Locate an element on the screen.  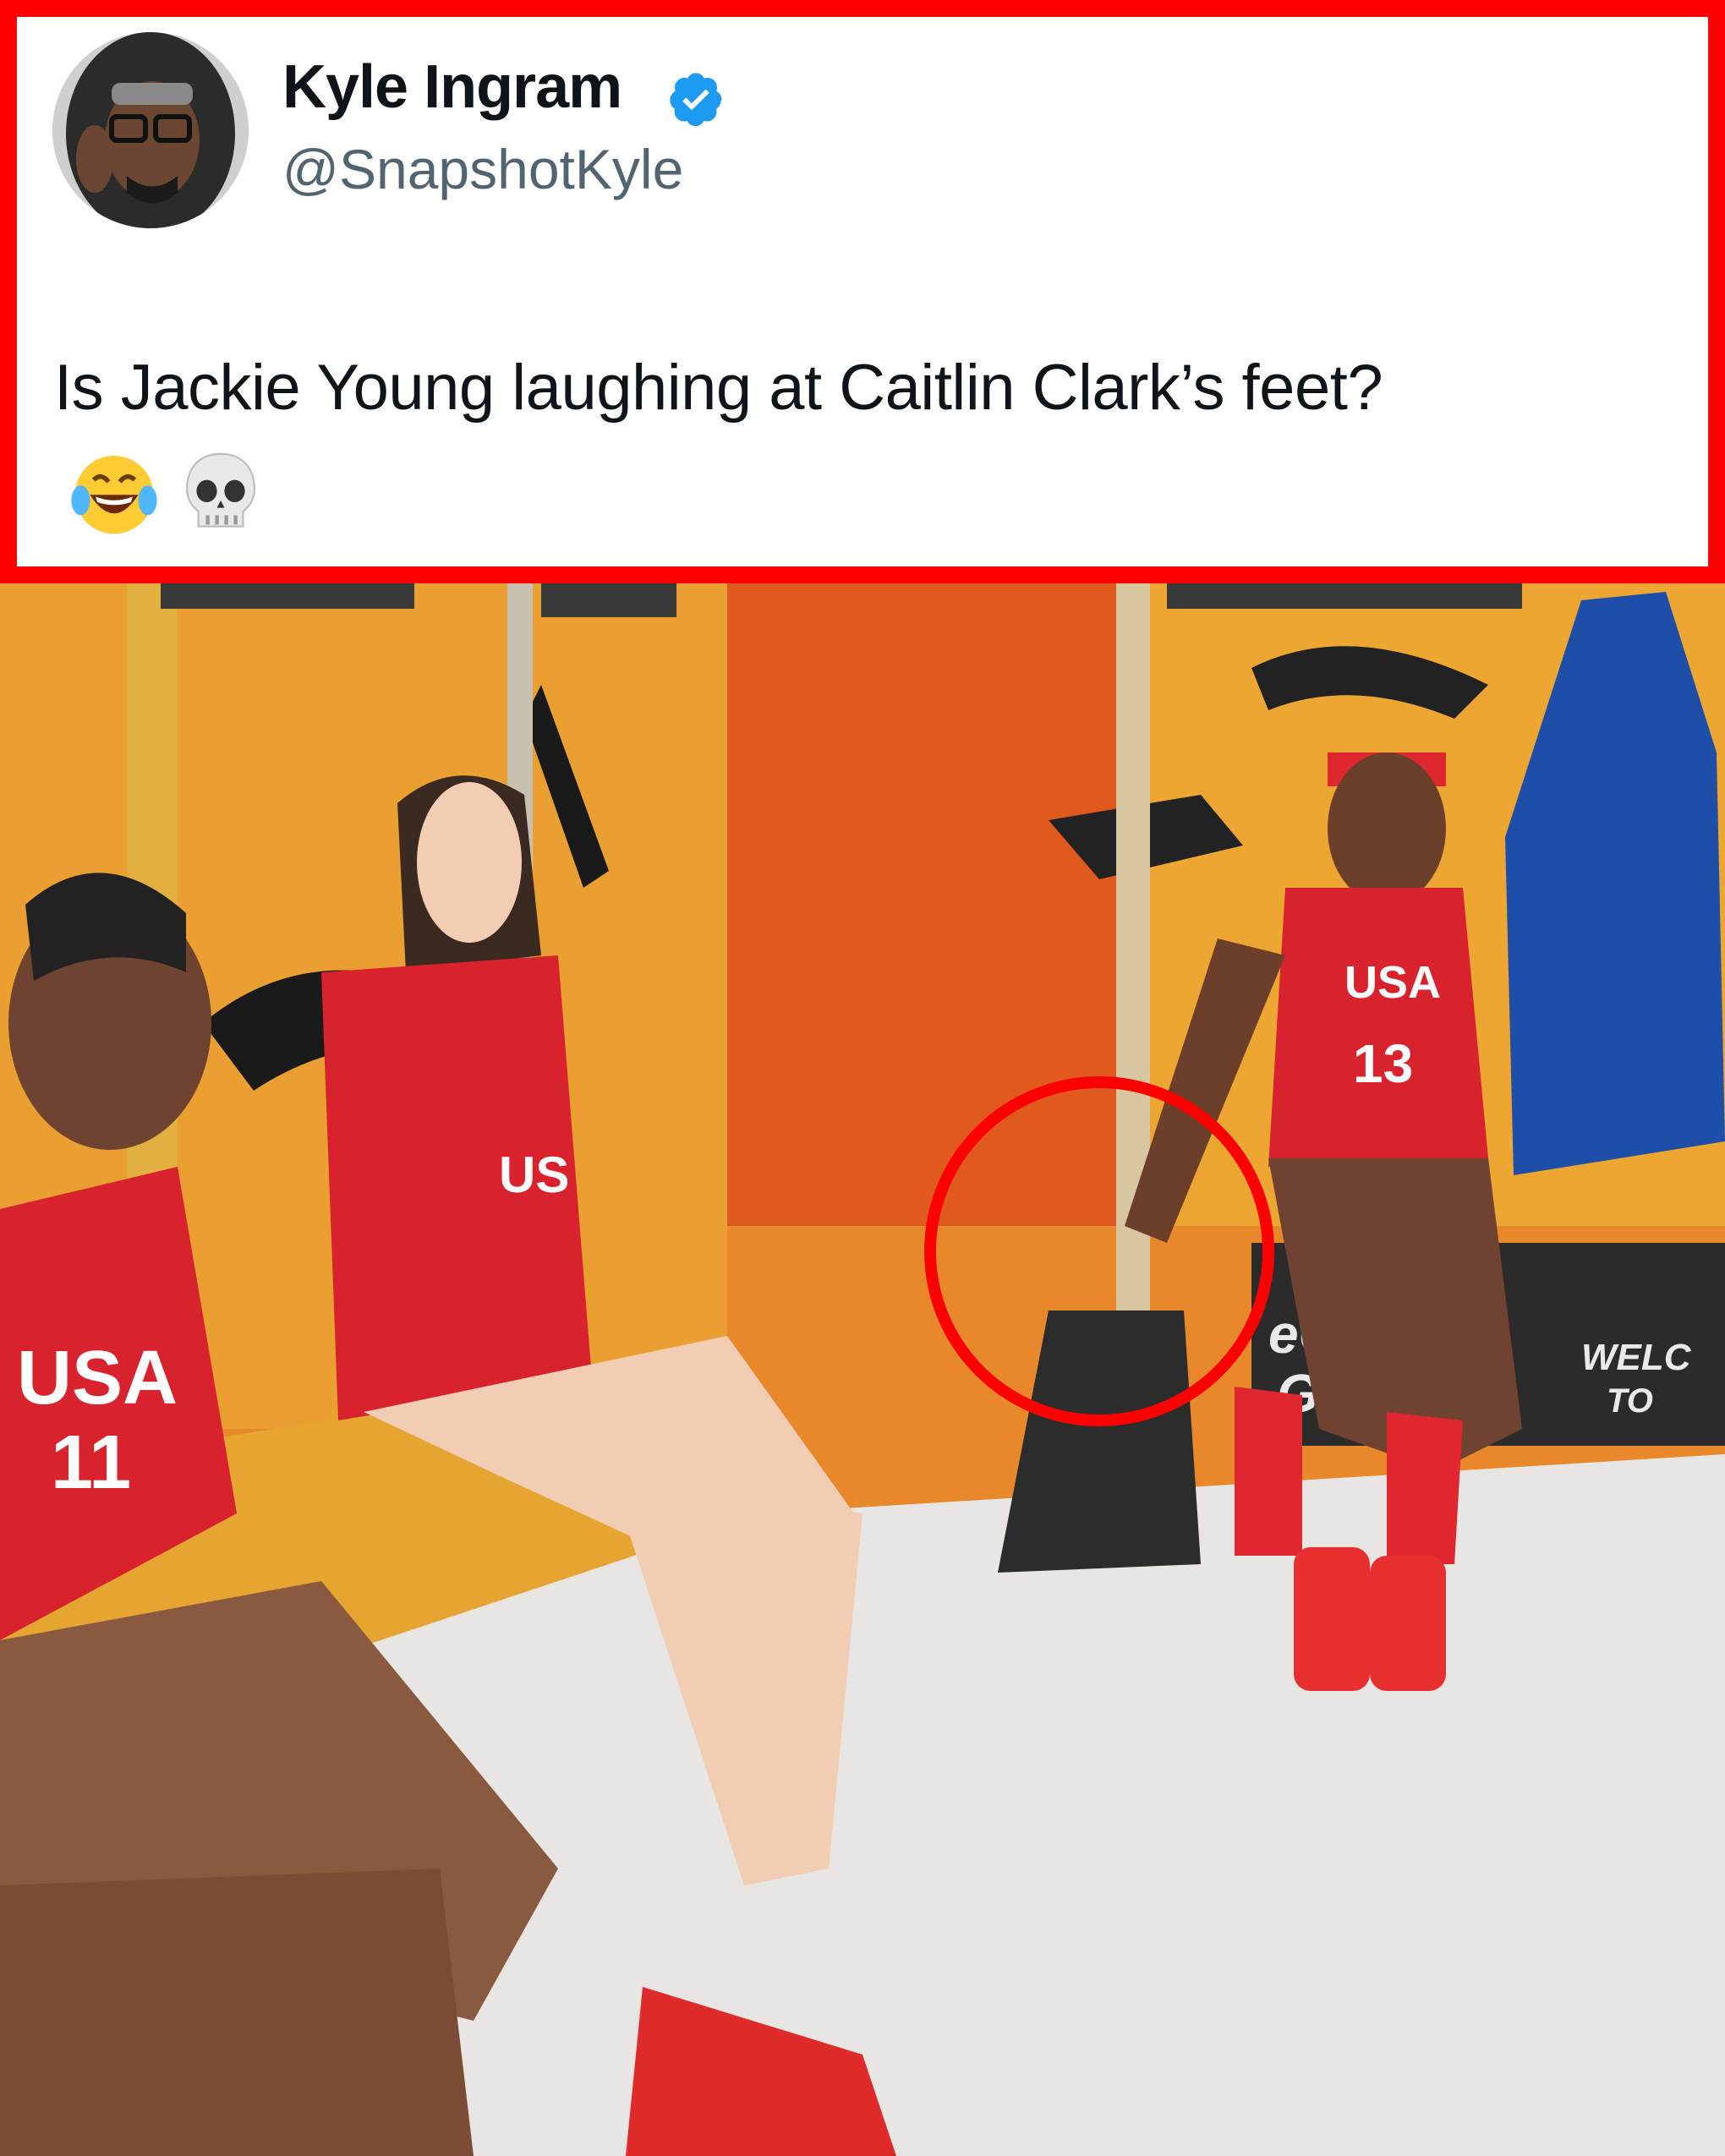
display-name: Kyle Ingram is located at coordinates (452, 87).